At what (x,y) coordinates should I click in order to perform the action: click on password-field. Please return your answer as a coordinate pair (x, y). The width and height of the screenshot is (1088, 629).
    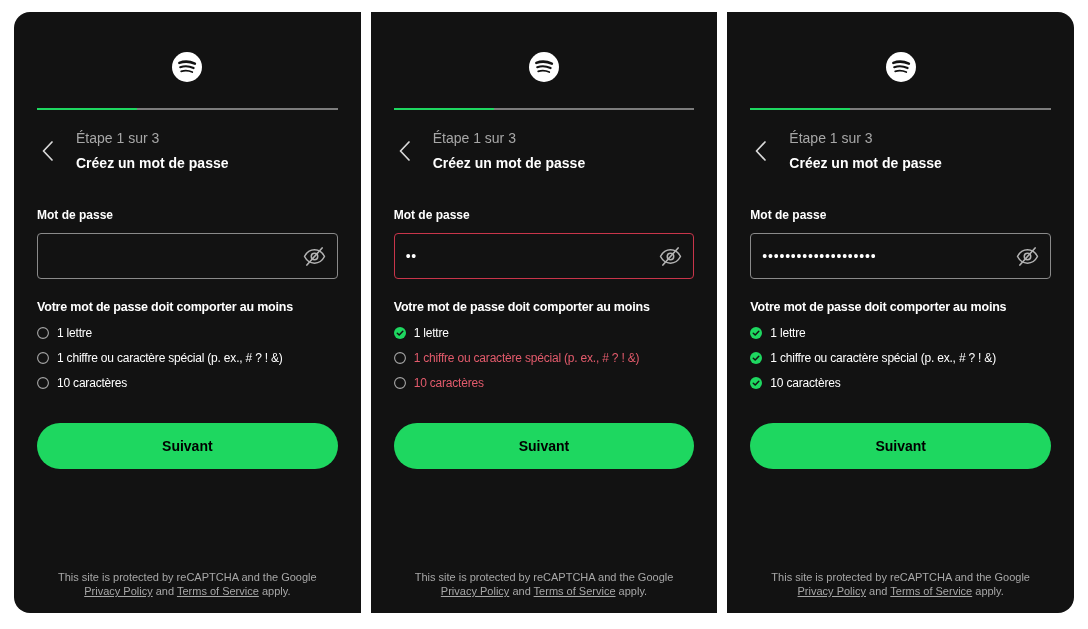
    Looking at the image, I should click on (187, 256).